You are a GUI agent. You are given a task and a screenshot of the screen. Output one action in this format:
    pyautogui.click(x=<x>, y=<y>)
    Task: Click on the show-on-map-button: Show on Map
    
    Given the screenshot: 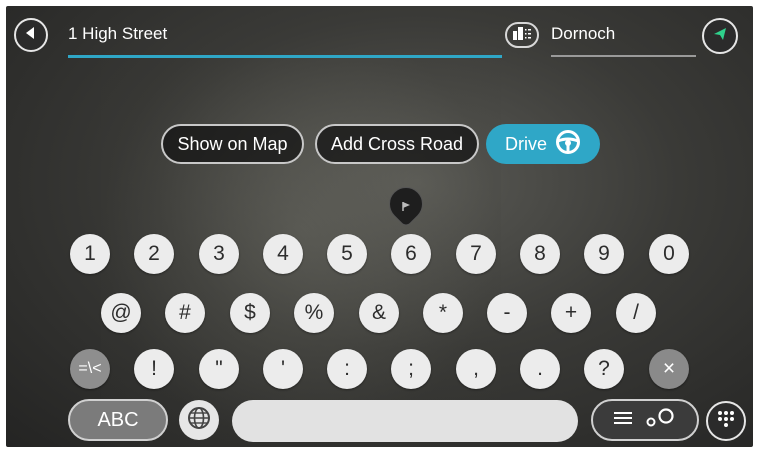 What is the action you would take?
    pyautogui.click(x=232, y=144)
    